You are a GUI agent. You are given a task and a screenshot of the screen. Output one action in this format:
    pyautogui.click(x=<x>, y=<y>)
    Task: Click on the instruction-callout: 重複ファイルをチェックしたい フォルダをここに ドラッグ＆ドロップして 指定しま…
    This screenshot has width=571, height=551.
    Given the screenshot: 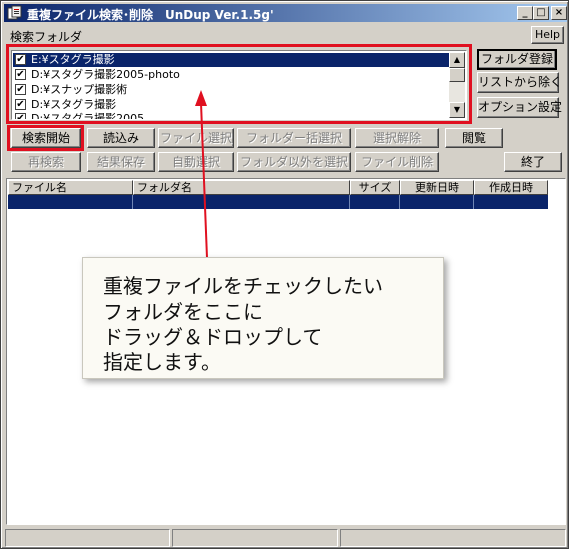 What is the action you would take?
    pyautogui.click(x=263, y=318)
    